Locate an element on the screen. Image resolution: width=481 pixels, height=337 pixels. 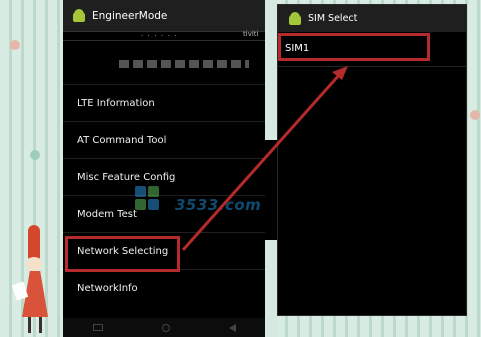
menu-item-label: NetworkInfo is located at coordinates (107, 288).